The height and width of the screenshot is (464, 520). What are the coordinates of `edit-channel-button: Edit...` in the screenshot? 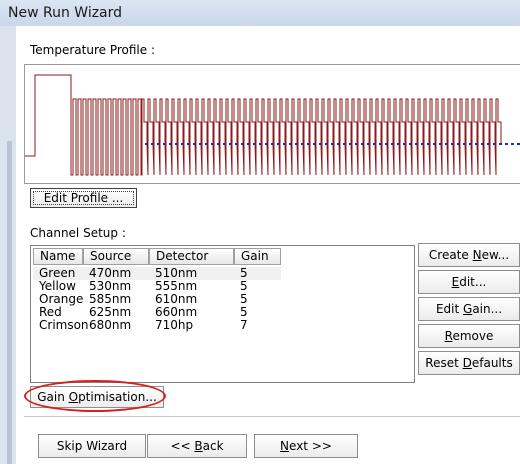 It's located at (469, 282).